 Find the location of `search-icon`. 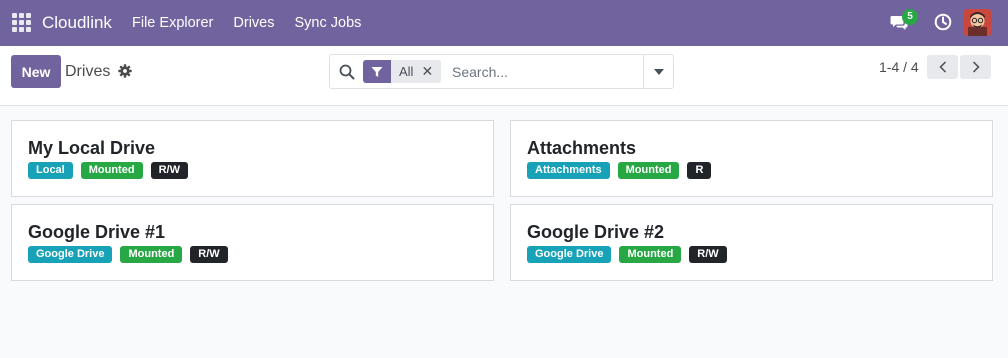

search-icon is located at coordinates (347, 72).